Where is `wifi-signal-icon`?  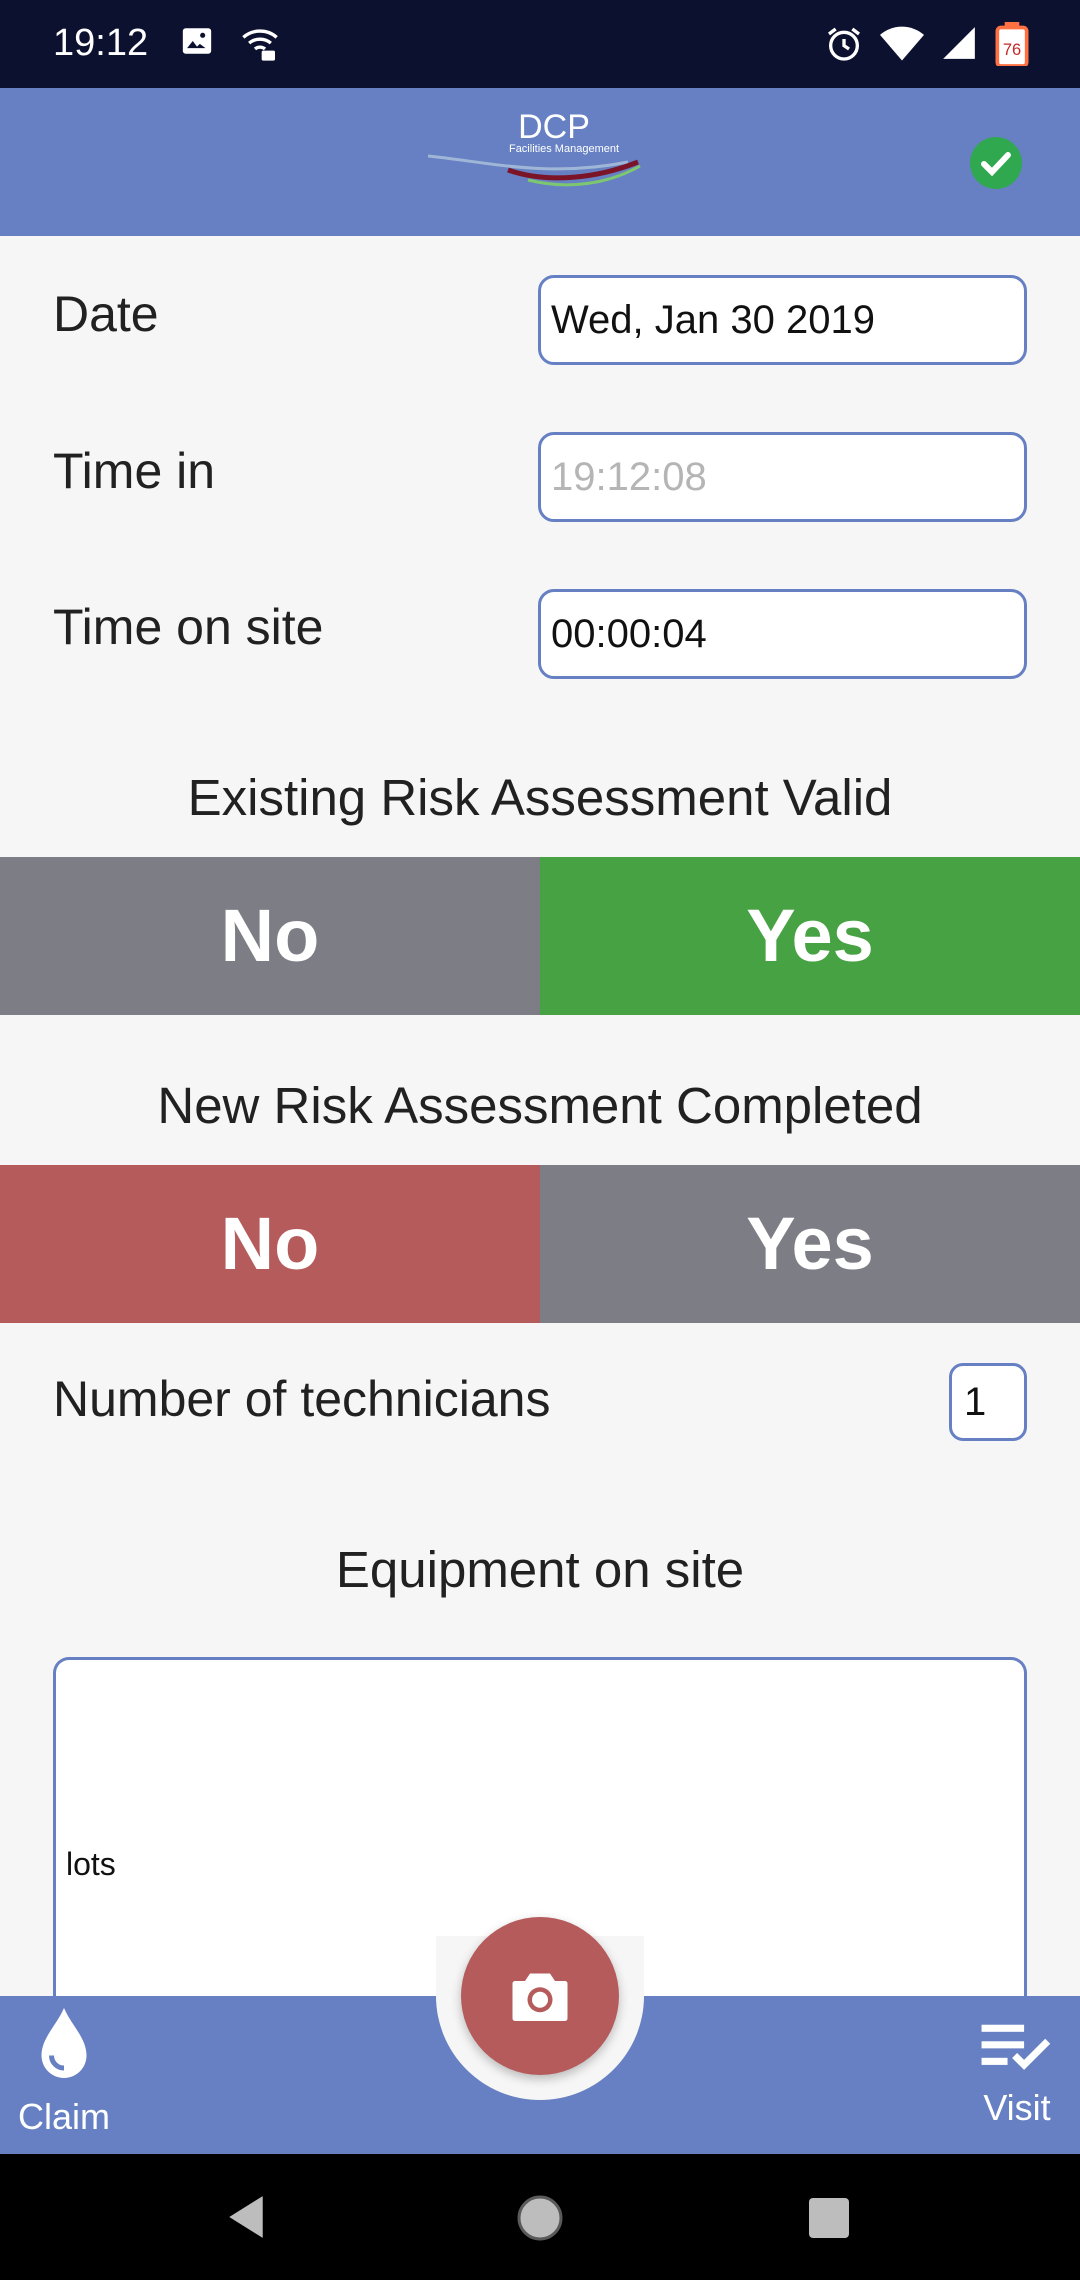
wifi-signal-icon is located at coordinates (902, 46).